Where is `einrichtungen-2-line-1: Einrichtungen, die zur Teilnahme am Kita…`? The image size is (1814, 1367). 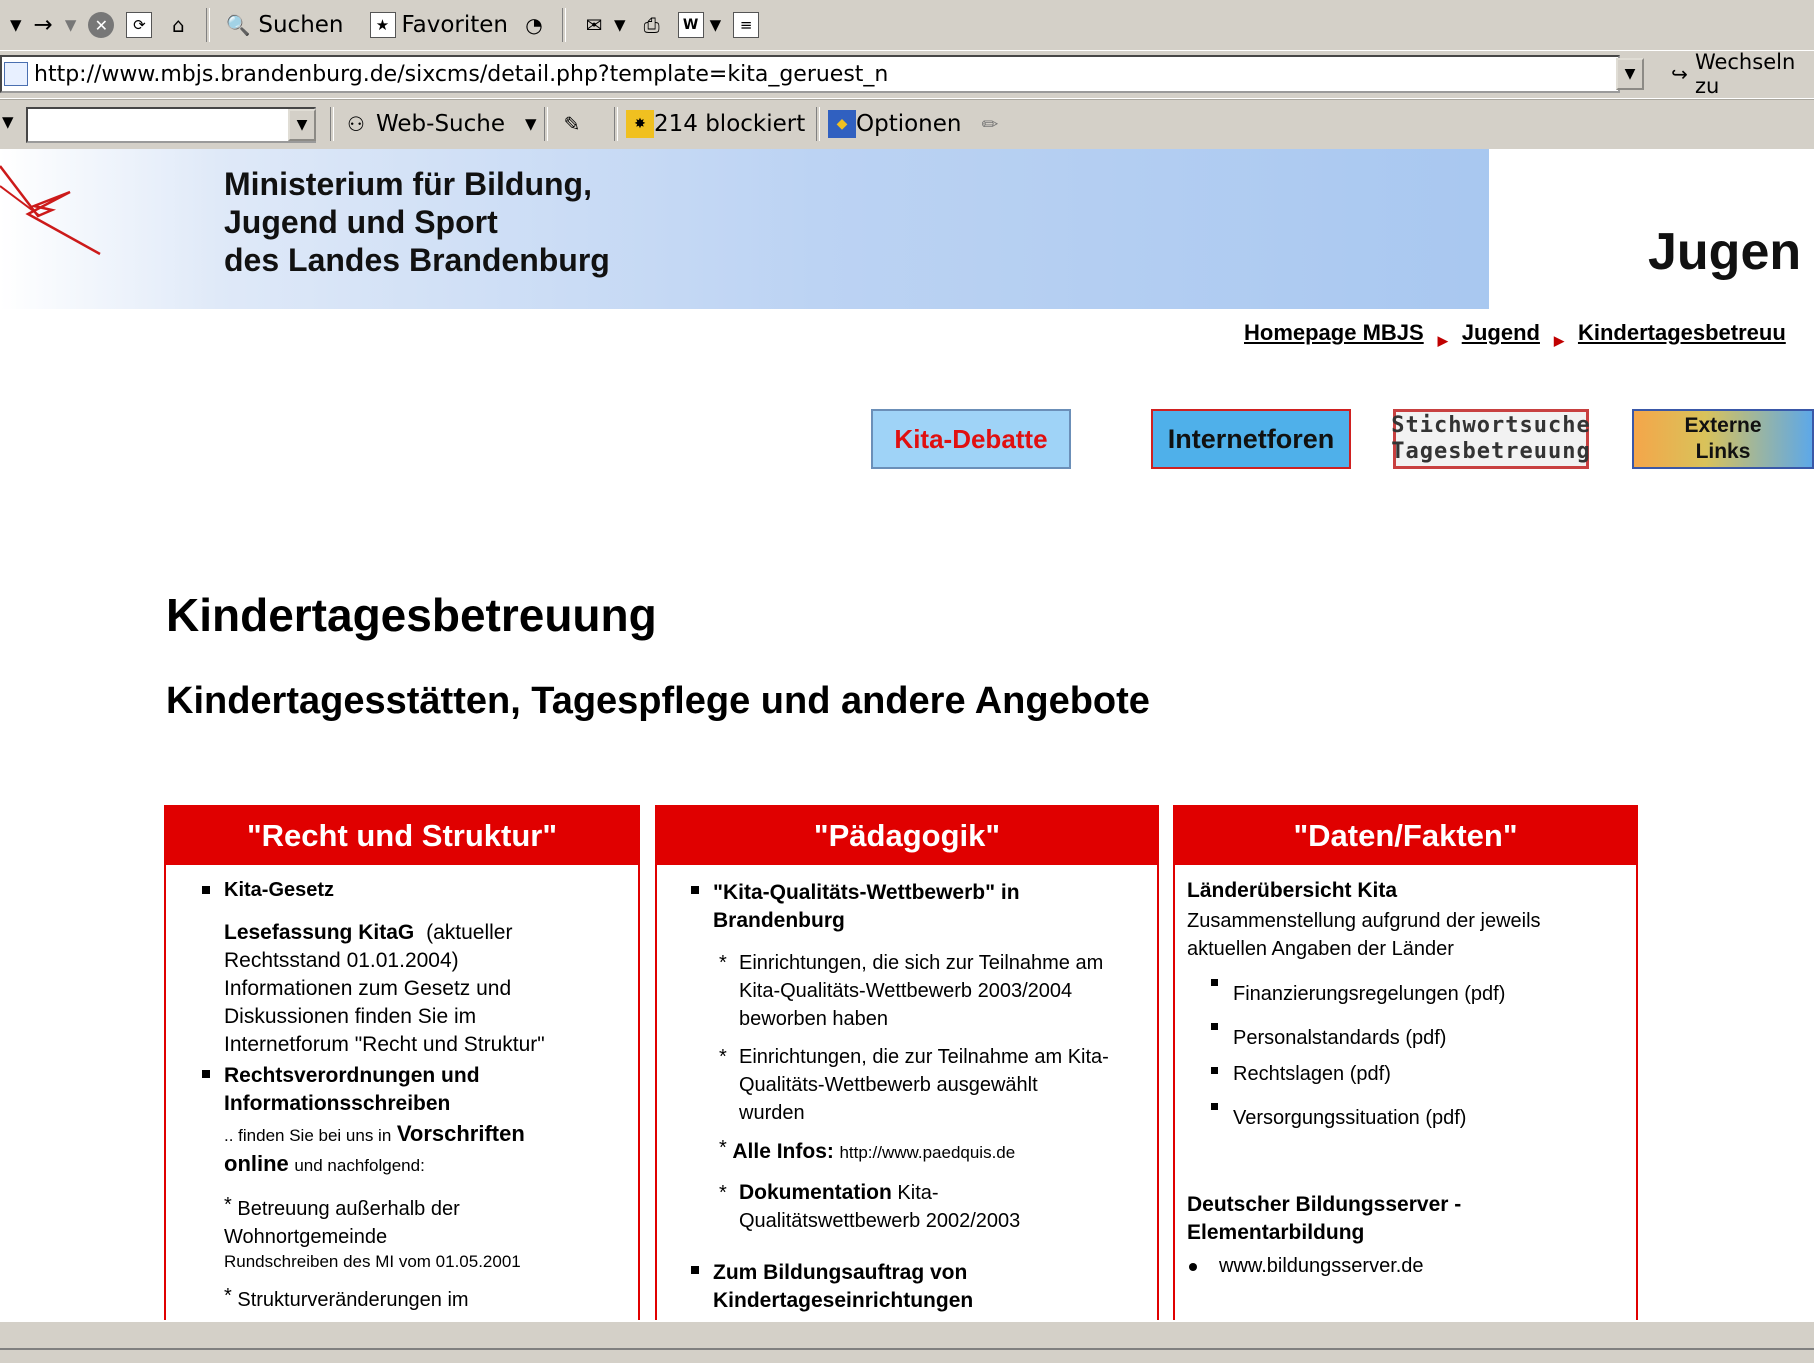
einrichtungen-2-line-1: Einrichtungen, die zur Teilnahme am Kita… is located at coordinates (924, 1057).